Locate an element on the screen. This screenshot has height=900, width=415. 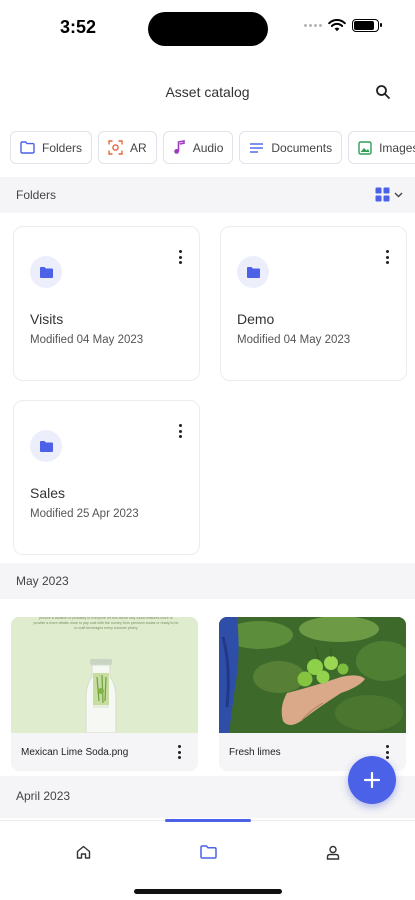
music-note-icon is located at coordinates (179, 147).